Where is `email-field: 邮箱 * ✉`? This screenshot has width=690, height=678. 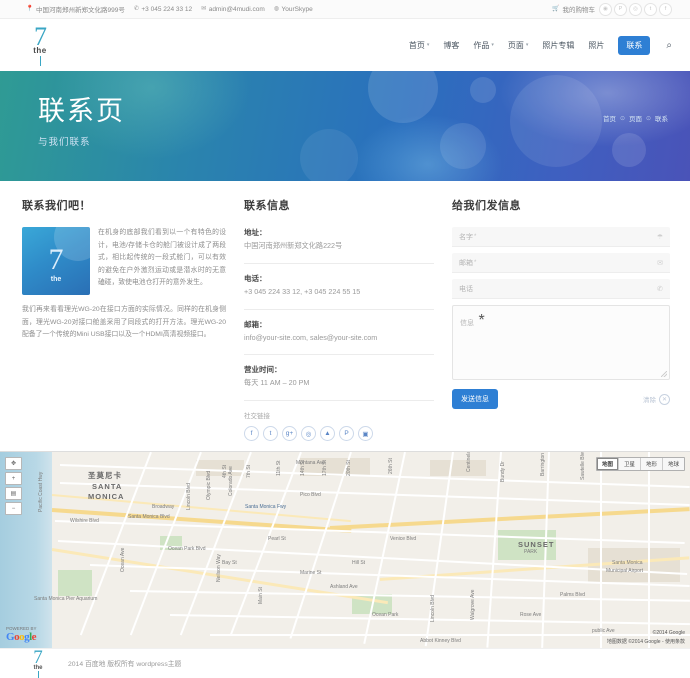
email-field: 邮箱 * ✉ is located at coordinates (561, 263).